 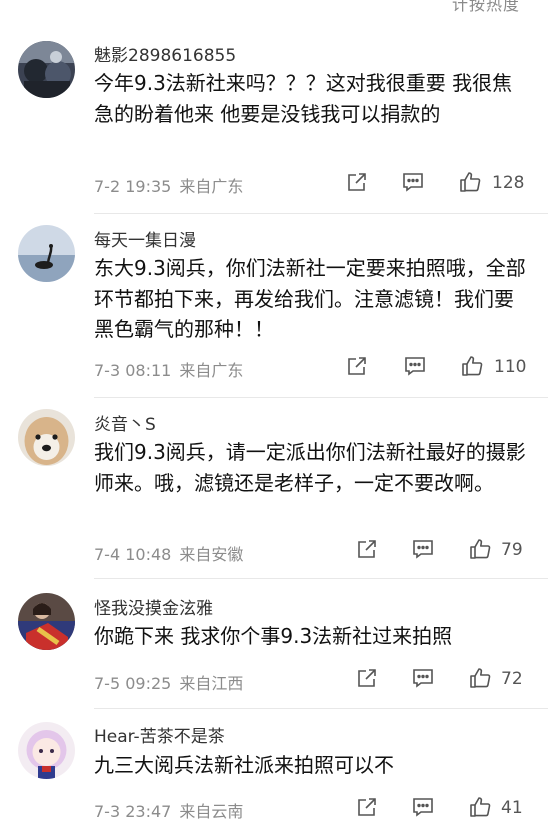 I want to click on sort-hint: 计按热度, so click(x=486, y=7).